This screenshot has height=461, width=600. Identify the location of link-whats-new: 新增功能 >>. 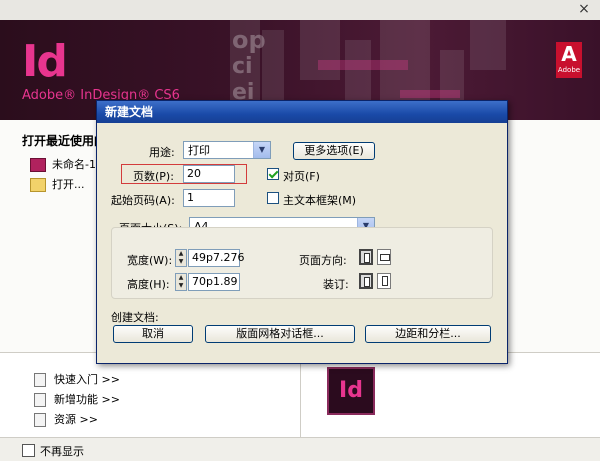
(77, 399).